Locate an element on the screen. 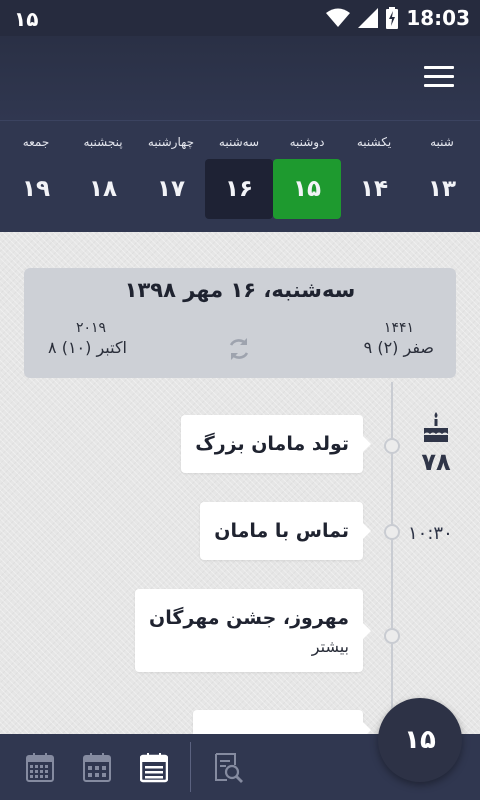  gregorian-day: ۸ اکتبر (۱۰) is located at coordinates (87, 347).